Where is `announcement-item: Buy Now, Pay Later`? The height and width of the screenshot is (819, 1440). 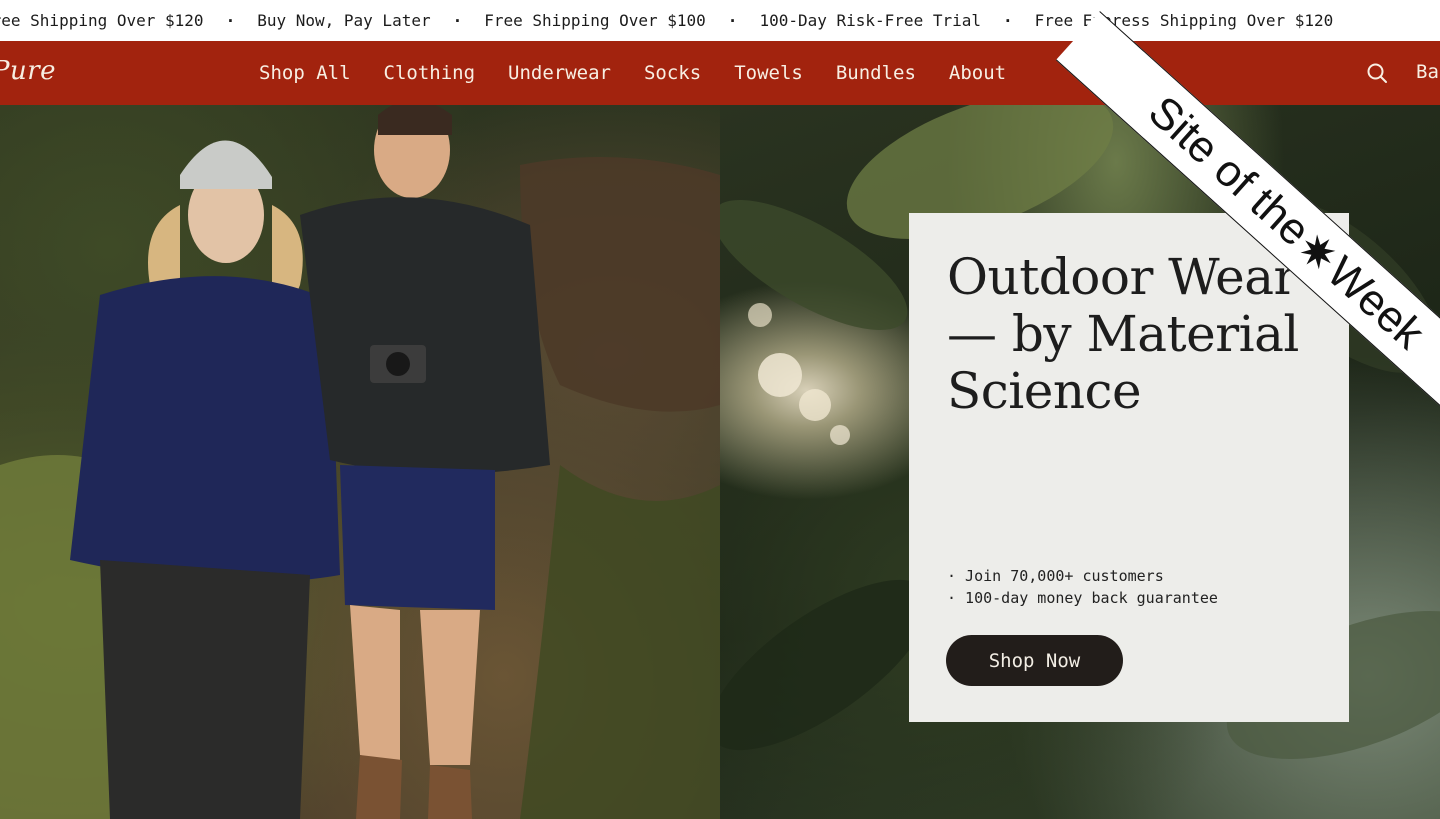
announcement-item: Buy Now, Pay Later is located at coordinates (344, 20).